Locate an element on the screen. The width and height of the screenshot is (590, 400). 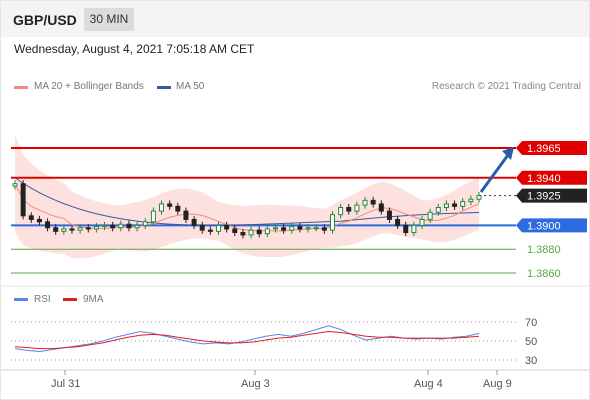
level-label-1.3925: 1.3925 is located at coordinates (544, 197).